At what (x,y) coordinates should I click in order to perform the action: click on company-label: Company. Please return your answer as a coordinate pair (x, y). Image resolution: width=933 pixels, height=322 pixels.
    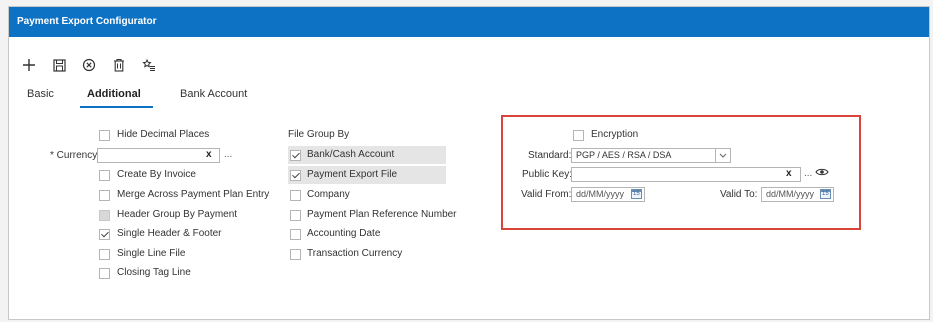
    Looking at the image, I should click on (328, 194).